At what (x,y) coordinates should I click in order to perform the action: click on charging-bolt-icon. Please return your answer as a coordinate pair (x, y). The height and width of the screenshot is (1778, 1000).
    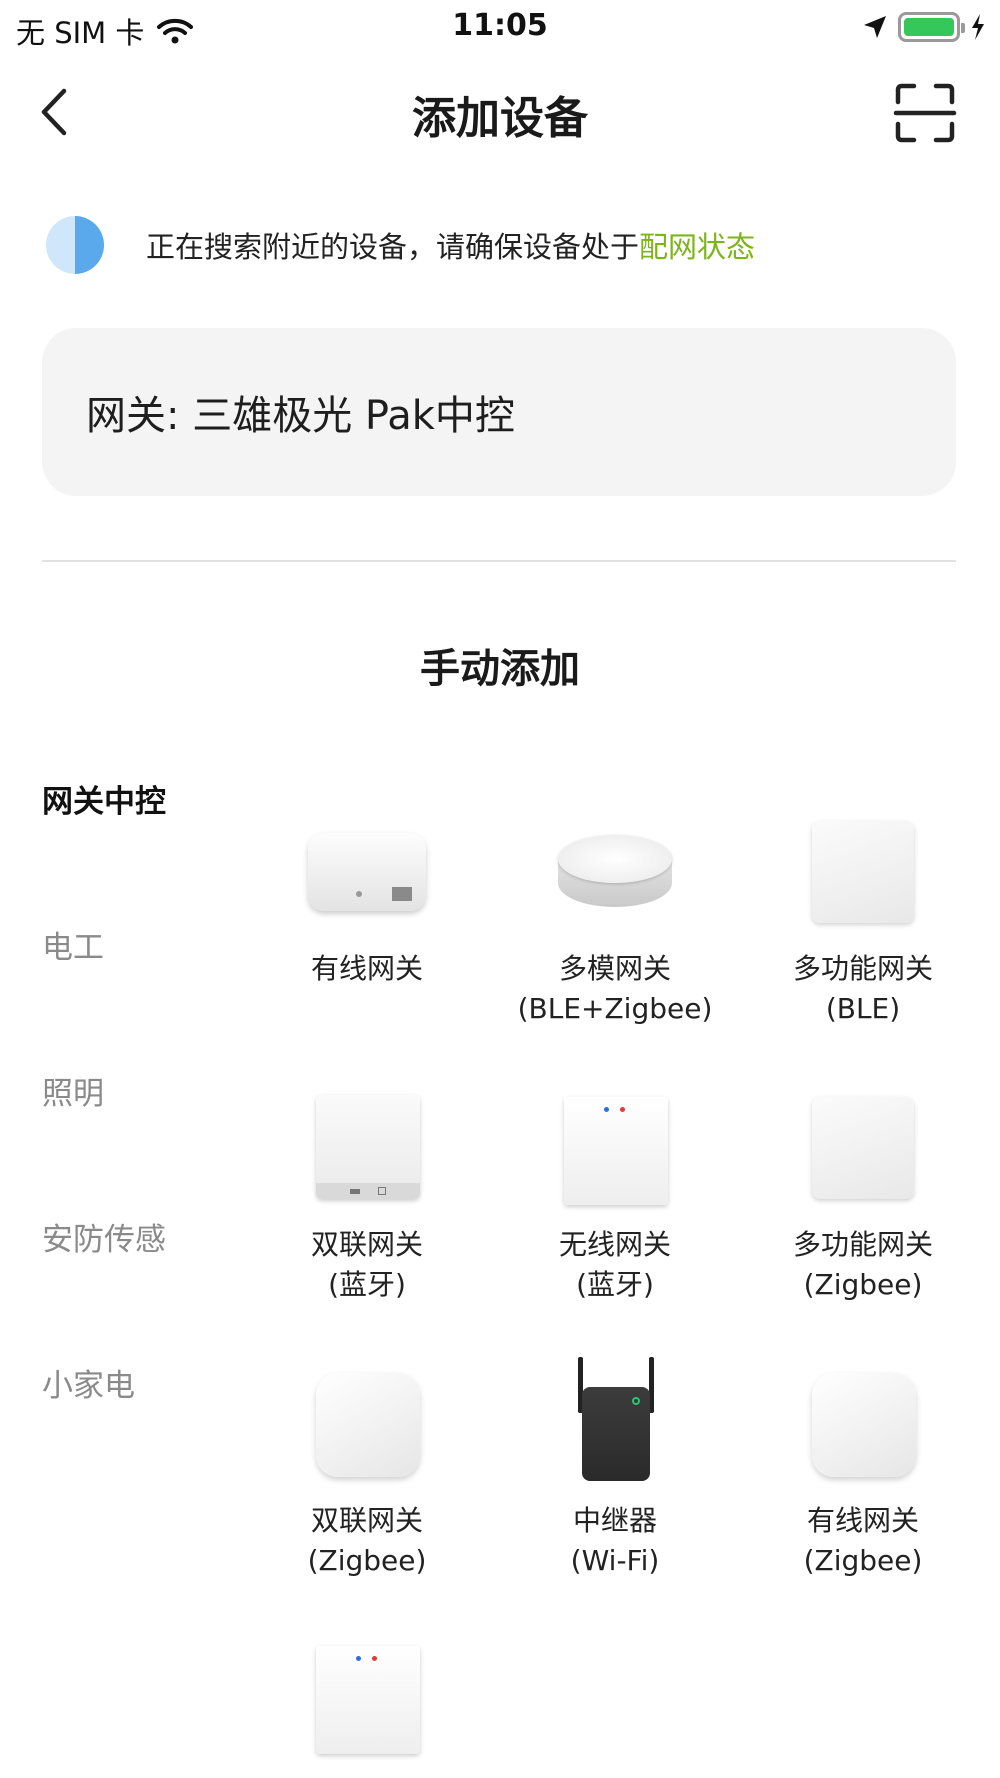
    Looking at the image, I should click on (978, 27).